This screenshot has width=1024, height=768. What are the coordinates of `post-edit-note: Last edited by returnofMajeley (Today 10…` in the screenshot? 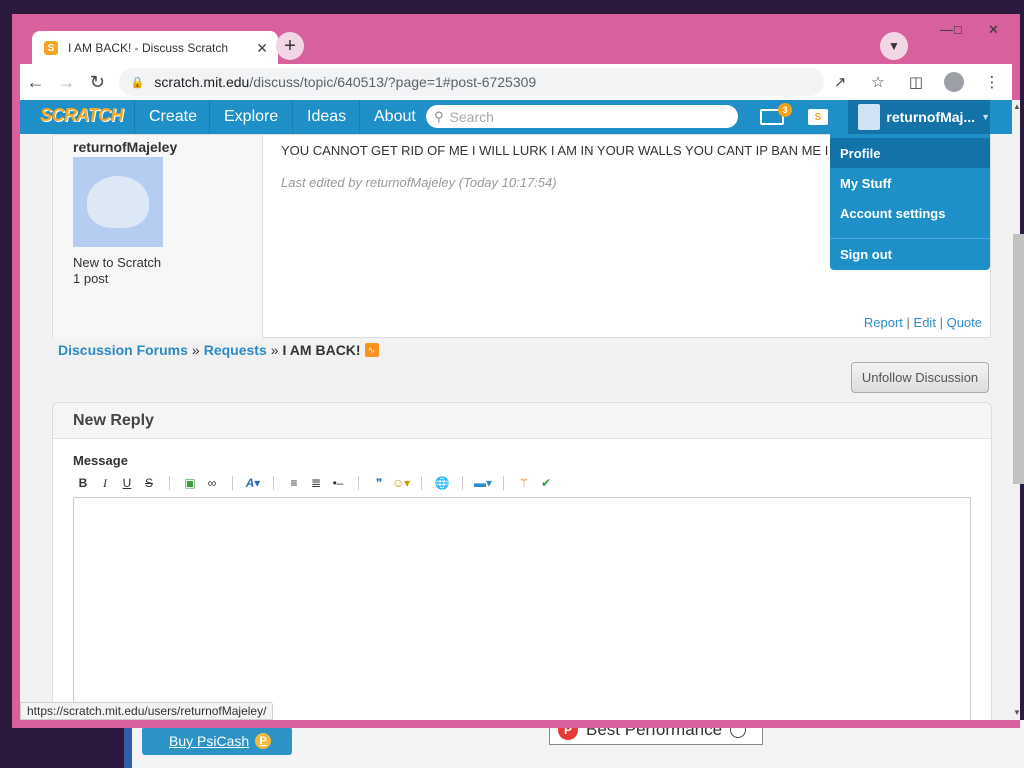 It's located at (419, 182).